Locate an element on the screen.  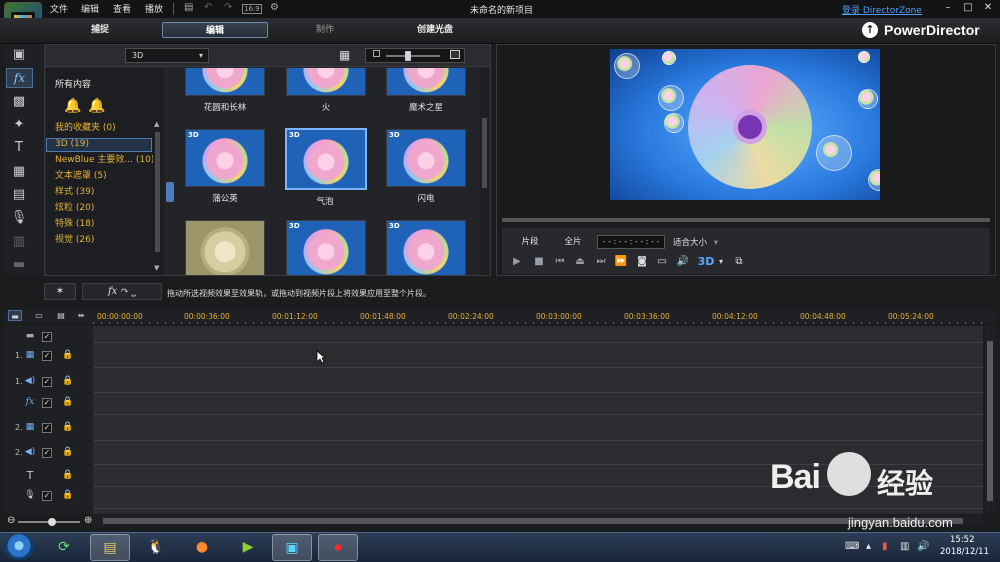
title-room-icon: T is located at coordinates (19, 148).